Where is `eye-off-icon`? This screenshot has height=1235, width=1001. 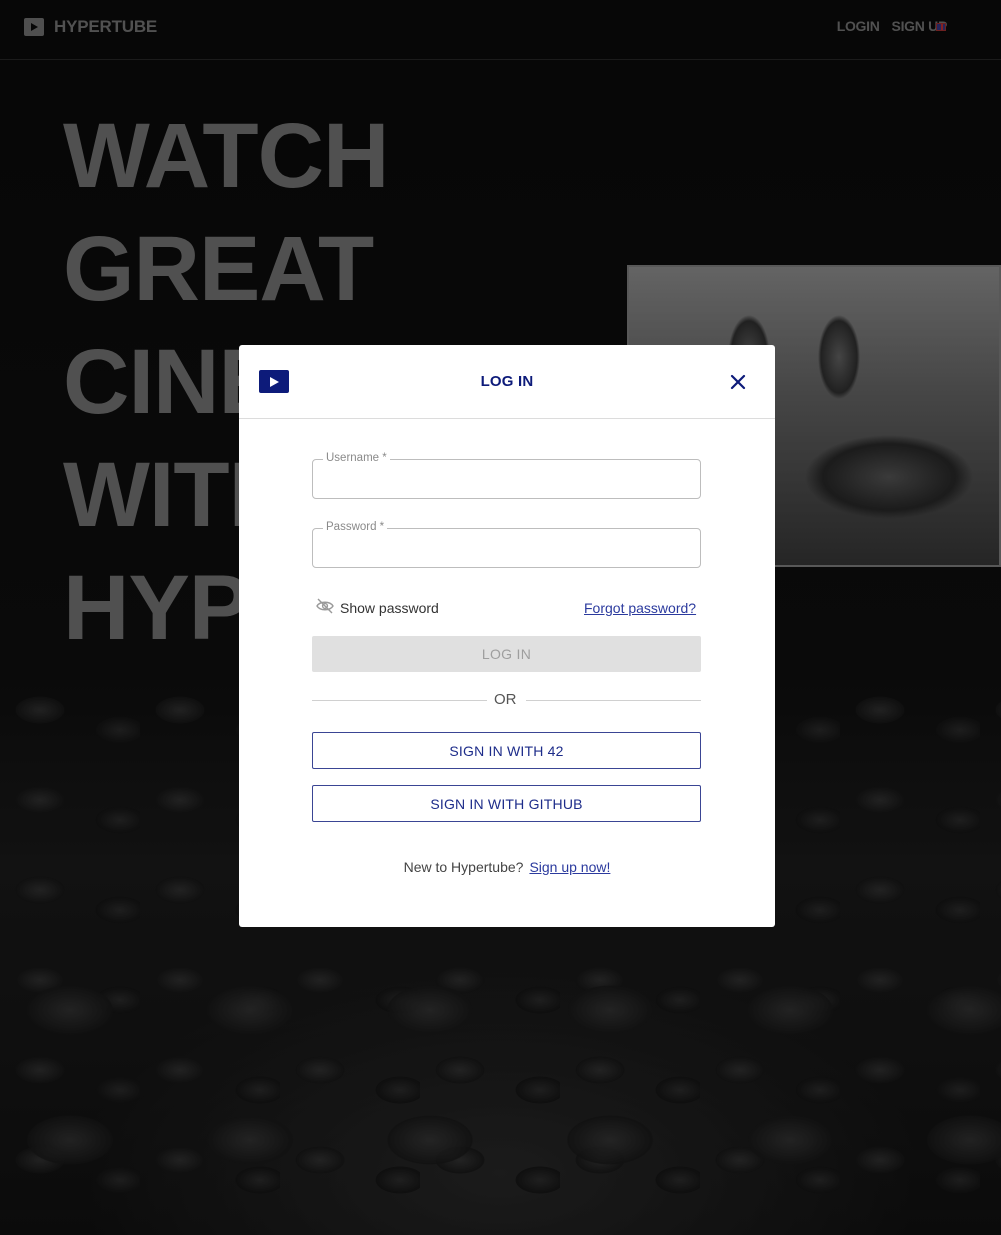
eye-off-icon is located at coordinates (325, 607).